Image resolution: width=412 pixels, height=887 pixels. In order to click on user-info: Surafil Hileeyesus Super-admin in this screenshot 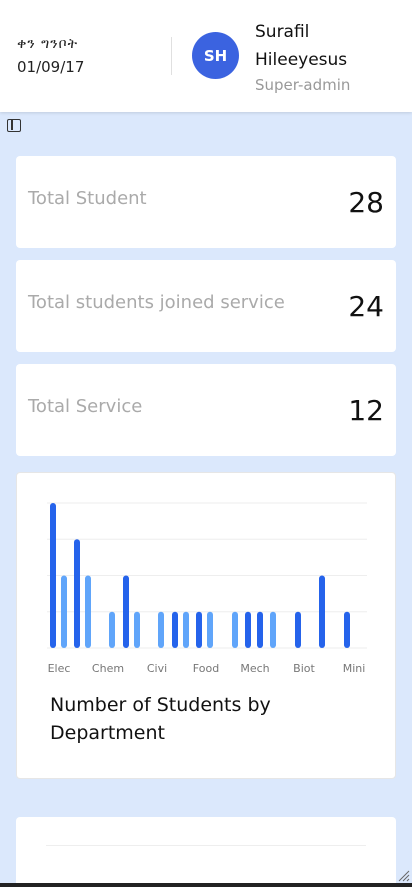, I will do `click(330, 57)`.